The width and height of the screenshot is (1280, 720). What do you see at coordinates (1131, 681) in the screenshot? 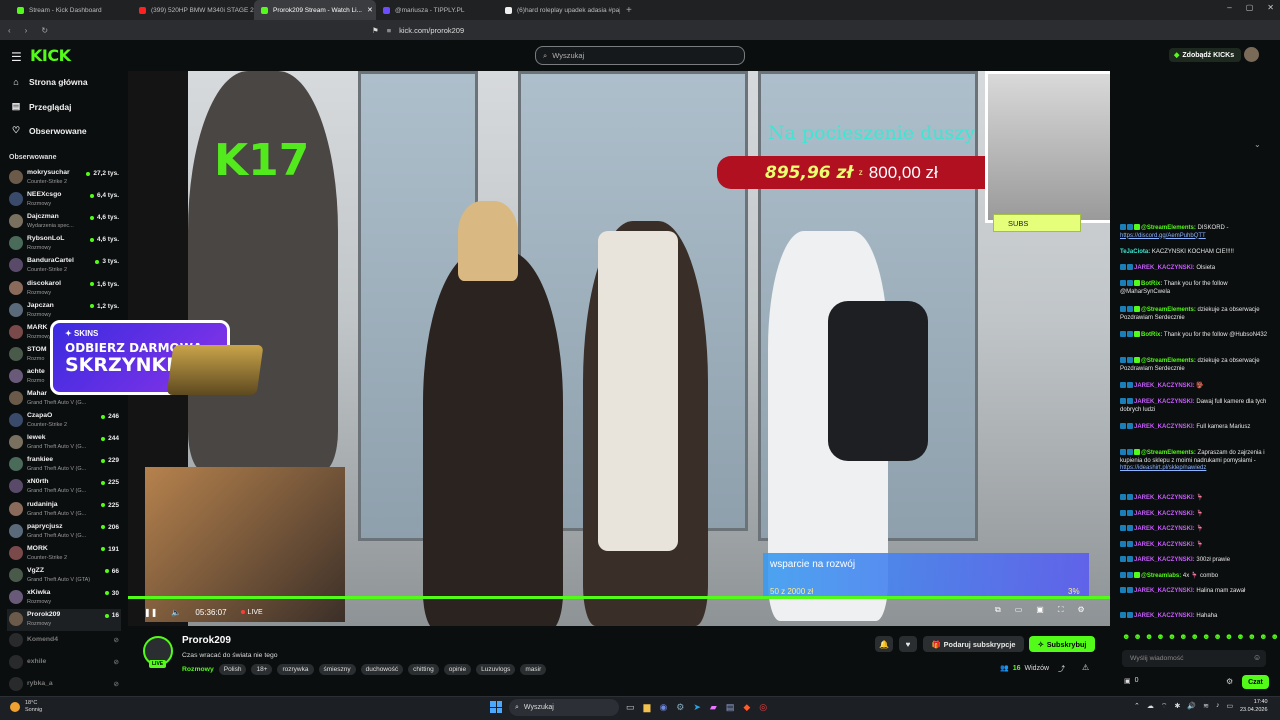
I see `channel-points: ▣ 0` at bounding box center [1131, 681].